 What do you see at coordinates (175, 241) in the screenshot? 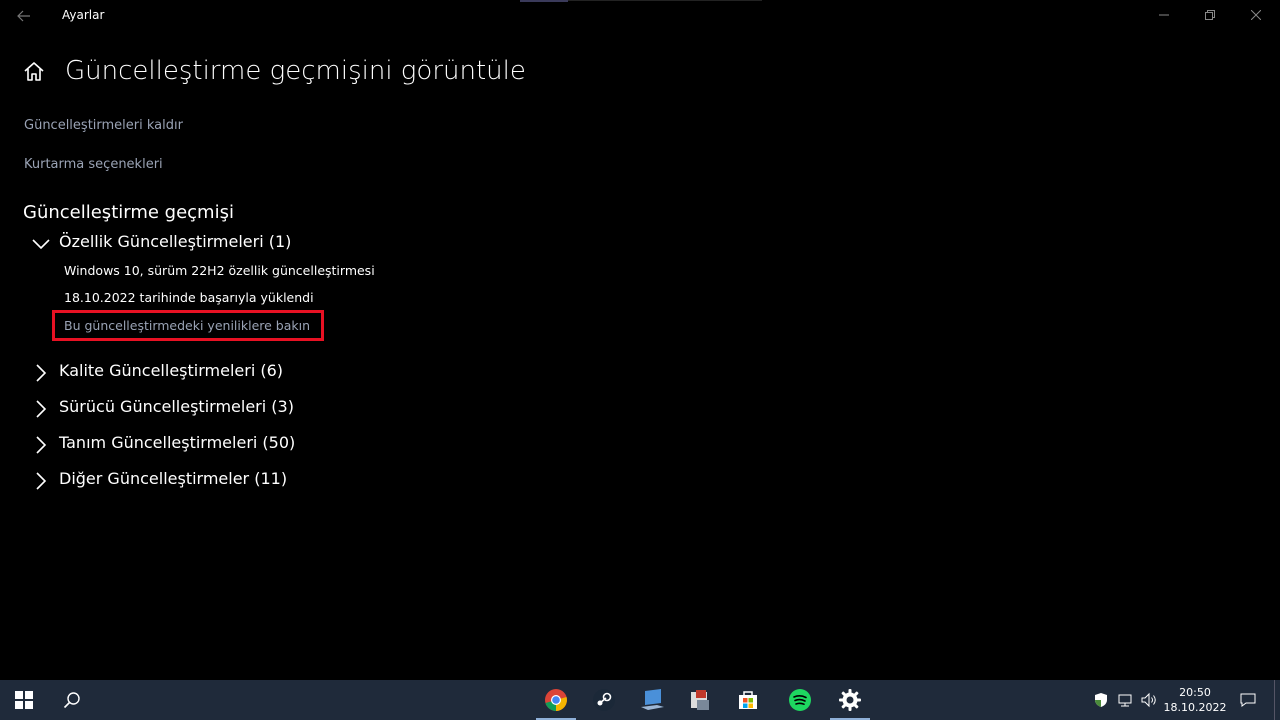
I see `group-label: Özellik Güncelleştirmeleri (1)` at bounding box center [175, 241].